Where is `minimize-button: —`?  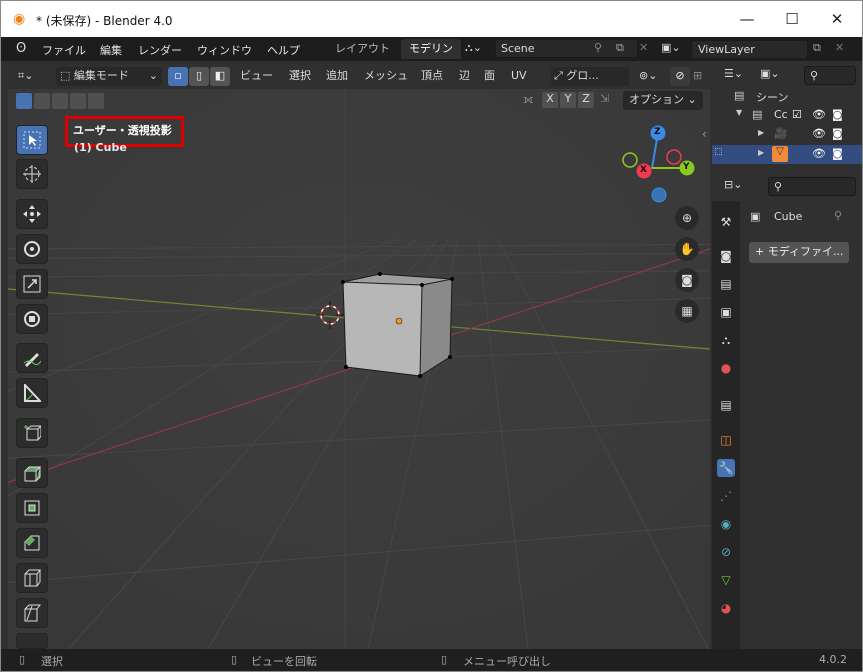 minimize-button: — is located at coordinates (747, 19).